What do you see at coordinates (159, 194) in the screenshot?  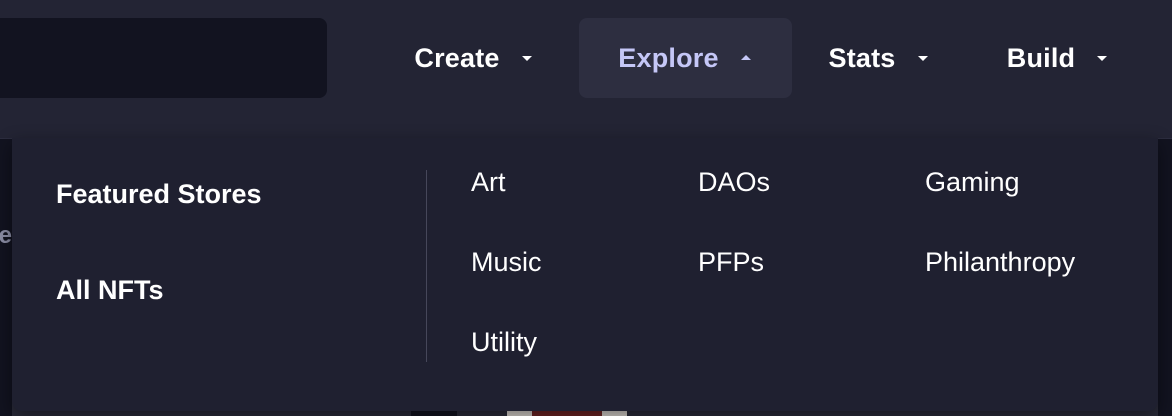 I see `featured-stores-link: Featured Stores` at bounding box center [159, 194].